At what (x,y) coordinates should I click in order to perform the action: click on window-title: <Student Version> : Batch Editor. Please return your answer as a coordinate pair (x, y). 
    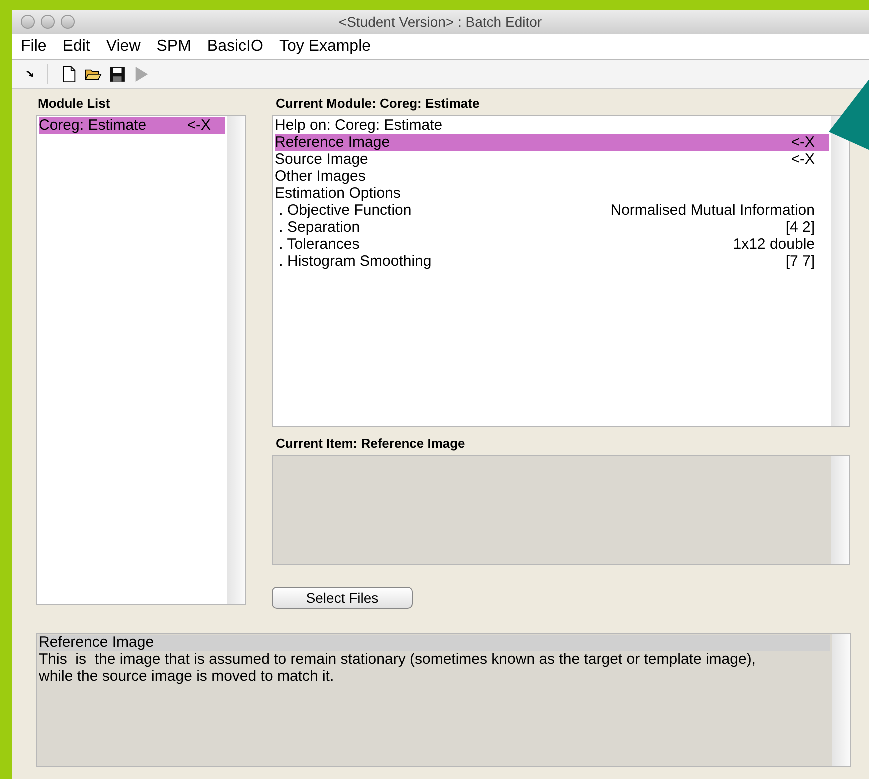
    Looking at the image, I should click on (440, 22).